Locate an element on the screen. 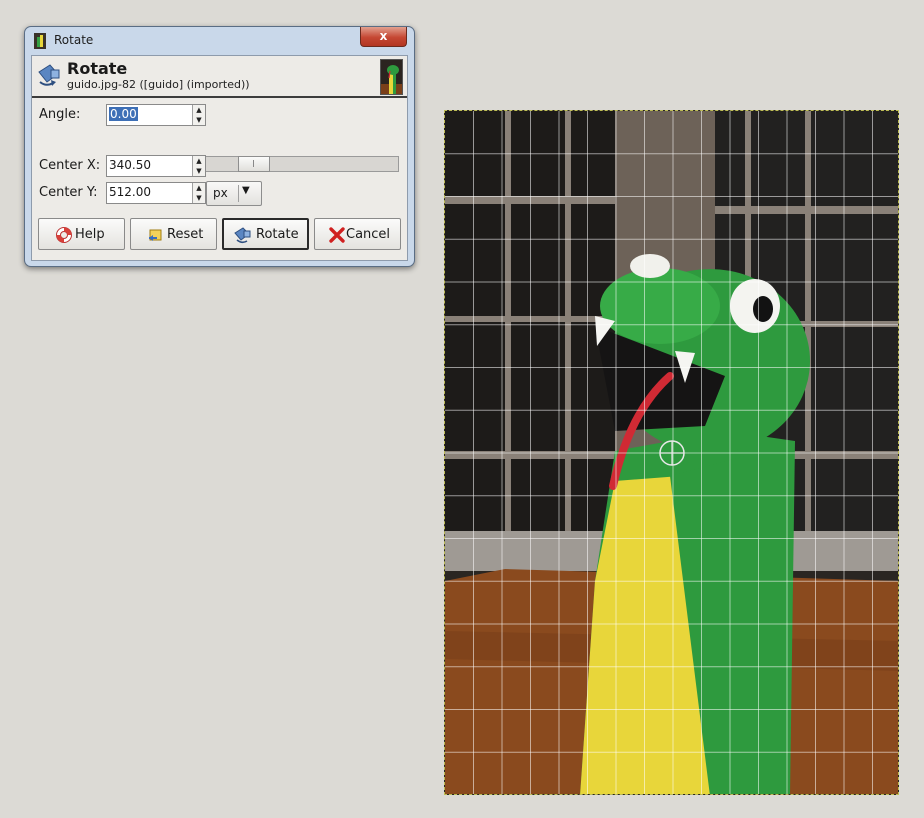 Image resolution: width=924 pixels, height=818 pixels. angle-label: Angle: is located at coordinates (60, 114).